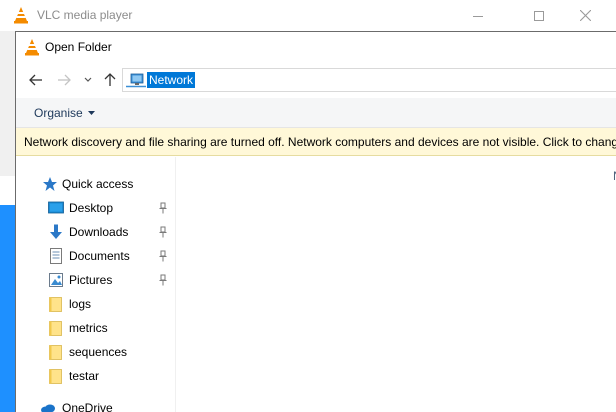 The image size is (616, 412). What do you see at coordinates (136, 80) in the screenshot?
I see `network-icon` at bounding box center [136, 80].